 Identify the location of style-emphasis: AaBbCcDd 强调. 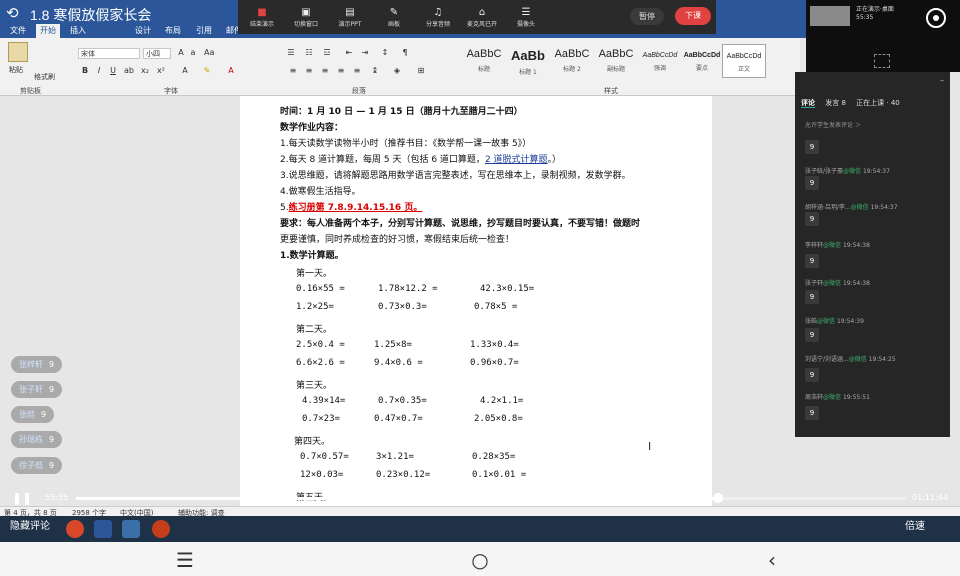
(660, 61).